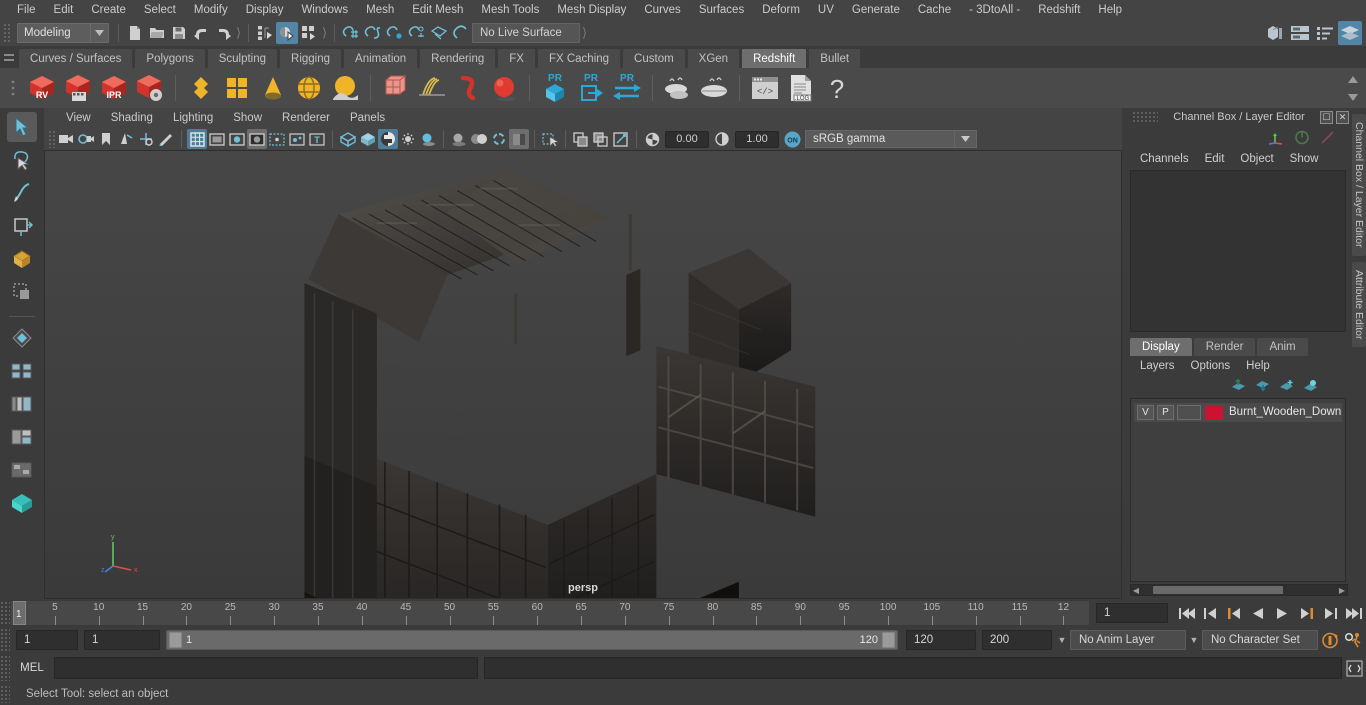 This screenshot has height=705, width=1366. What do you see at coordinates (166, 139) in the screenshot?
I see `grease-pencil-icon` at bounding box center [166, 139].